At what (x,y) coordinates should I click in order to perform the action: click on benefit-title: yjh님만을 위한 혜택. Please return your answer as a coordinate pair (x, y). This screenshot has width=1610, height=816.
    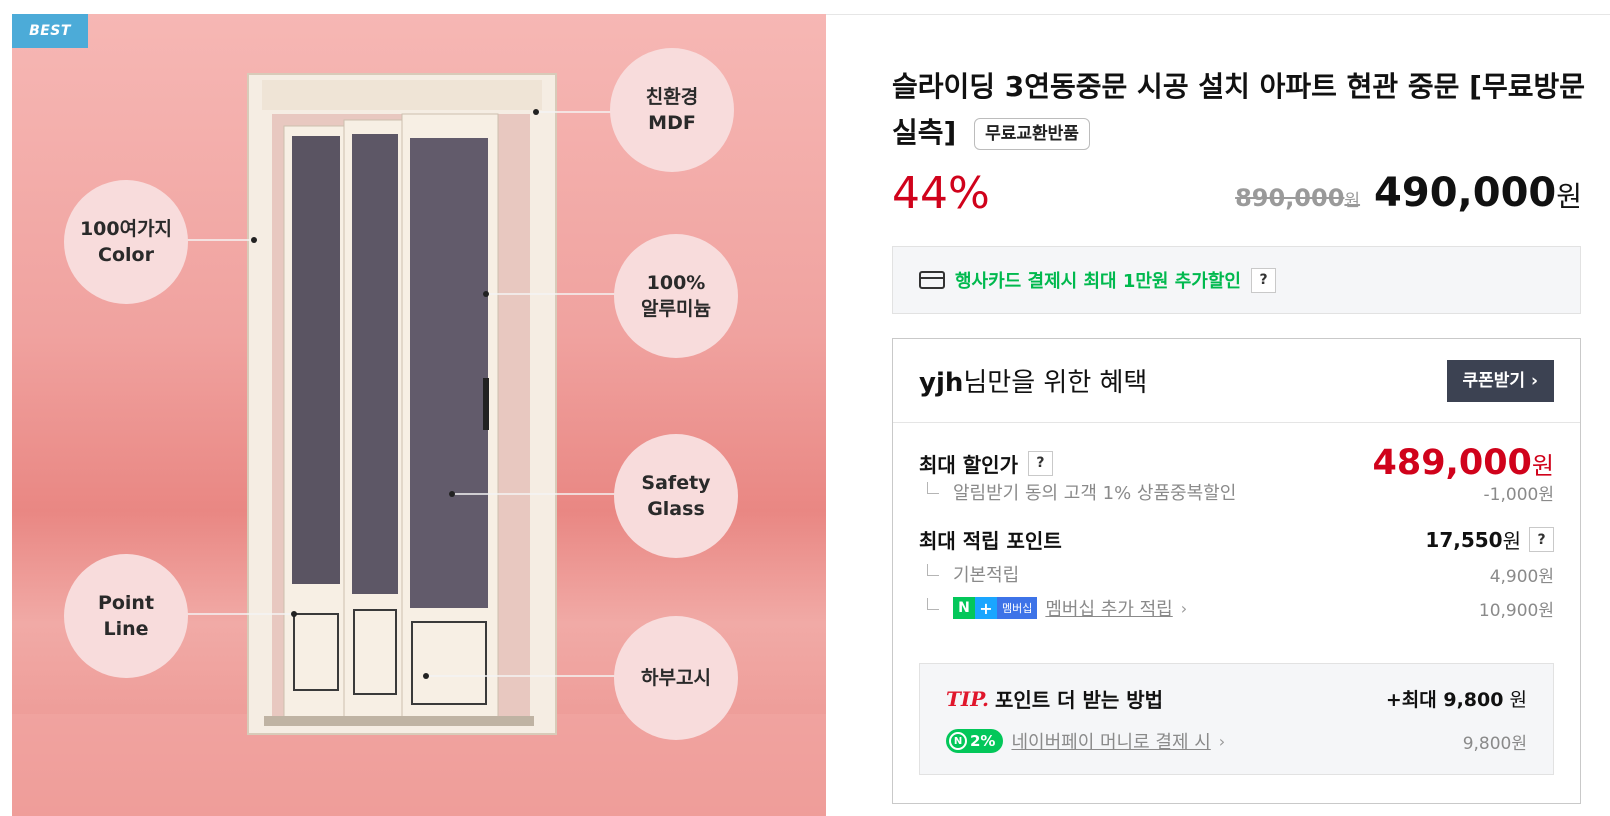
    Looking at the image, I should click on (1033, 380).